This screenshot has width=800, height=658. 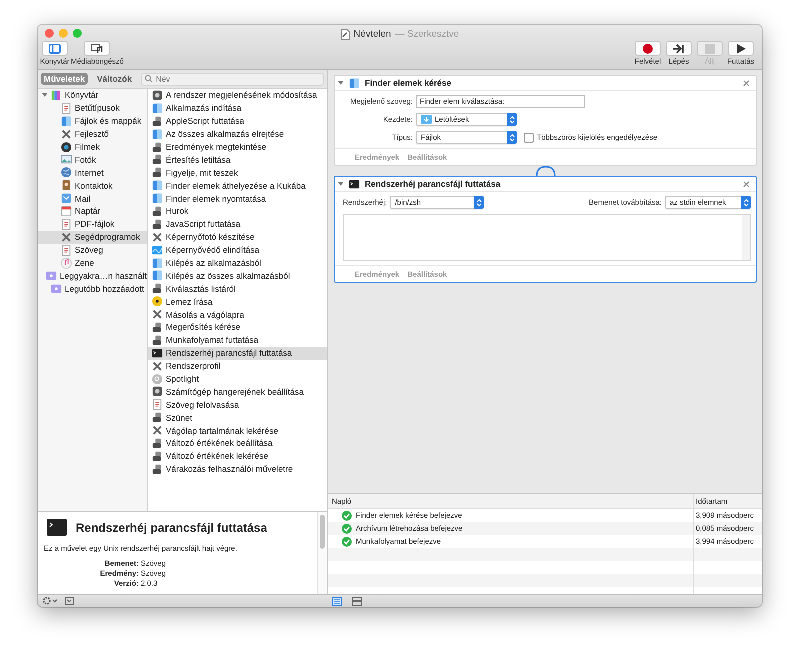 What do you see at coordinates (237, 431) in the screenshot?
I see `action-item: Vágólap tartalmának lekérése` at bounding box center [237, 431].